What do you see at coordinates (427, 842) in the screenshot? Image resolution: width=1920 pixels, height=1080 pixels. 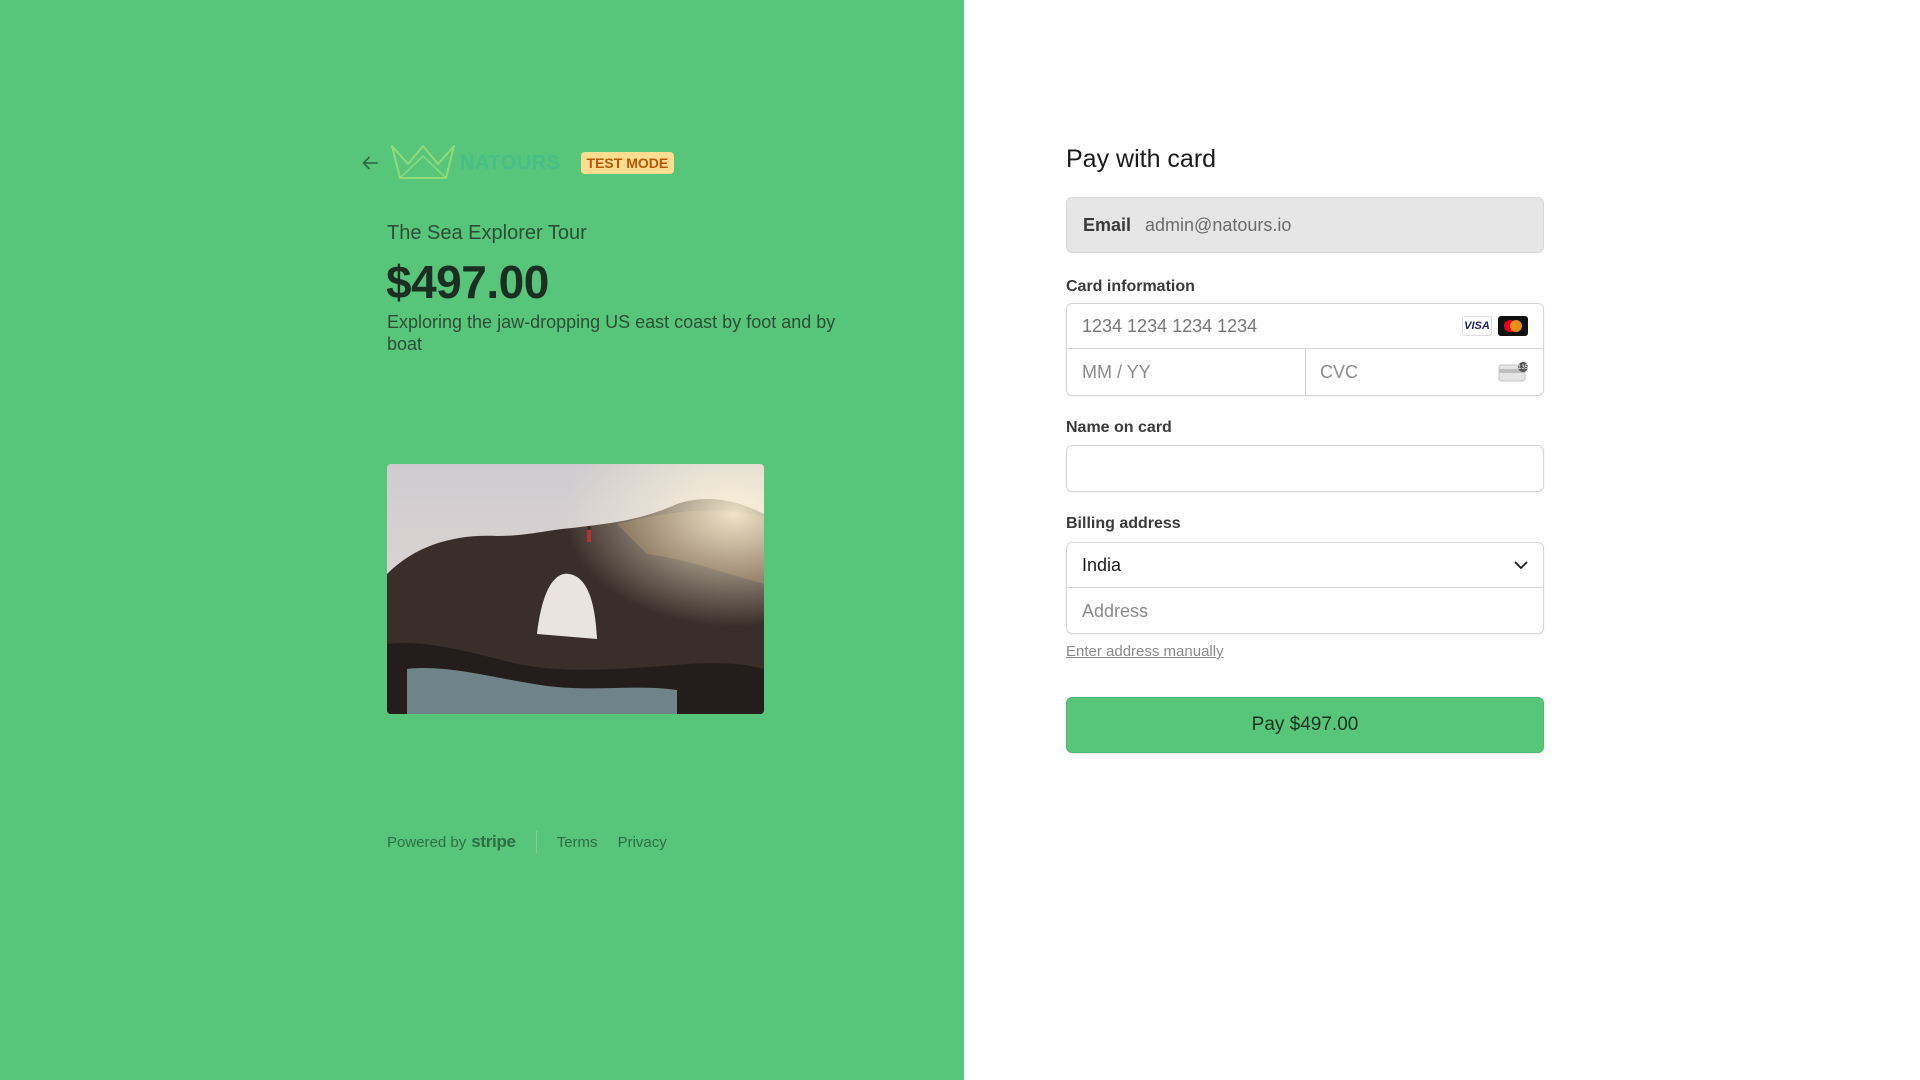 I see `powered-by-label: Powered by` at bounding box center [427, 842].